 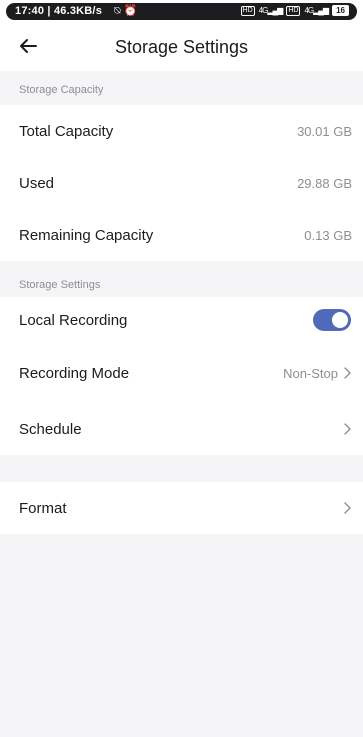 What do you see at coordinates (78, 11) in the screenshot?
I see `network-speed: 46.3KB/s` at bounding box center [78, 11].